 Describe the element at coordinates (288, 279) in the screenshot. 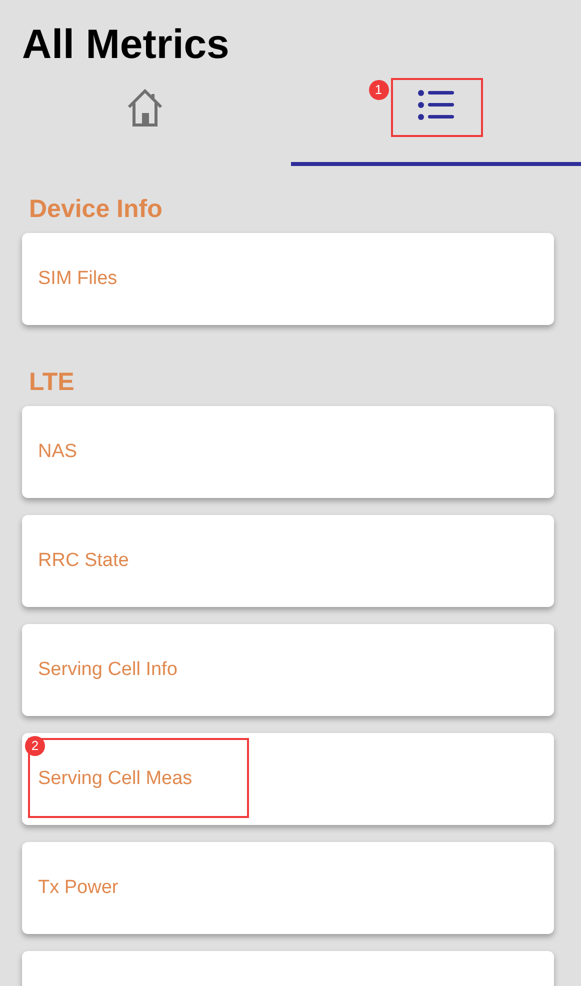

I see `metric-card: SIM Files` at that location.